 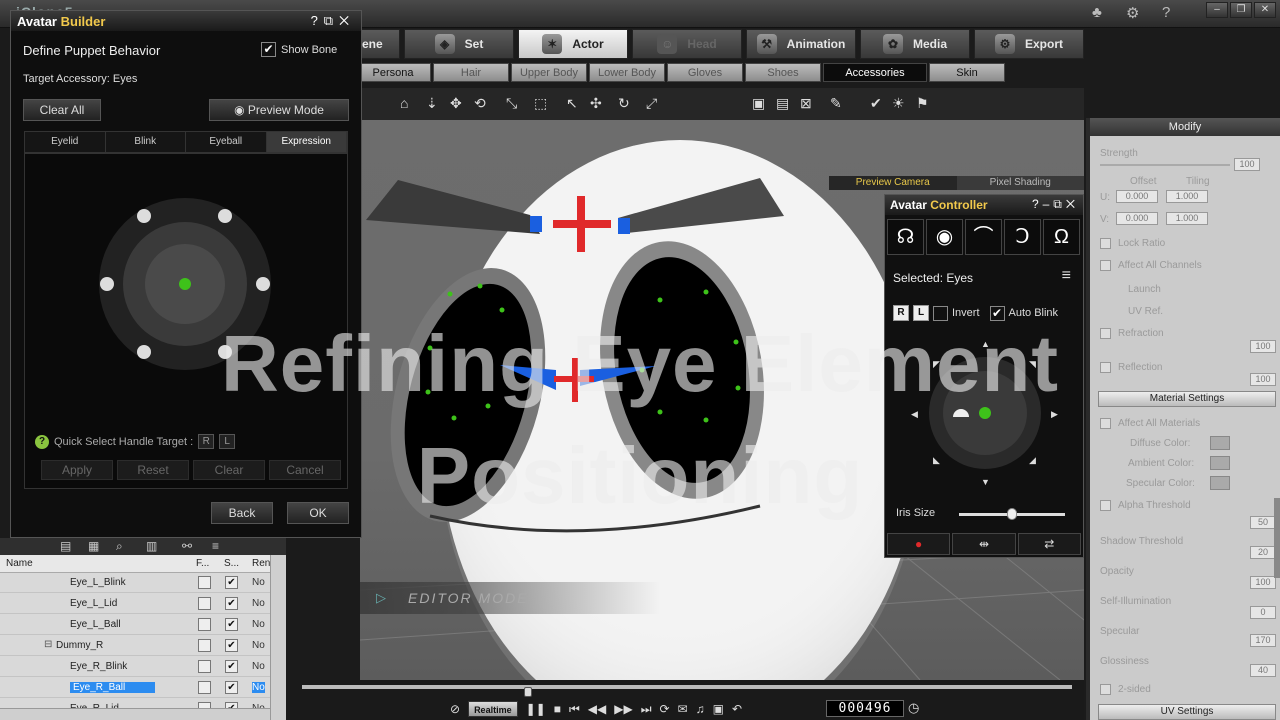 I want to click on orbit-icon: ↻, so click(x=624, y=103).